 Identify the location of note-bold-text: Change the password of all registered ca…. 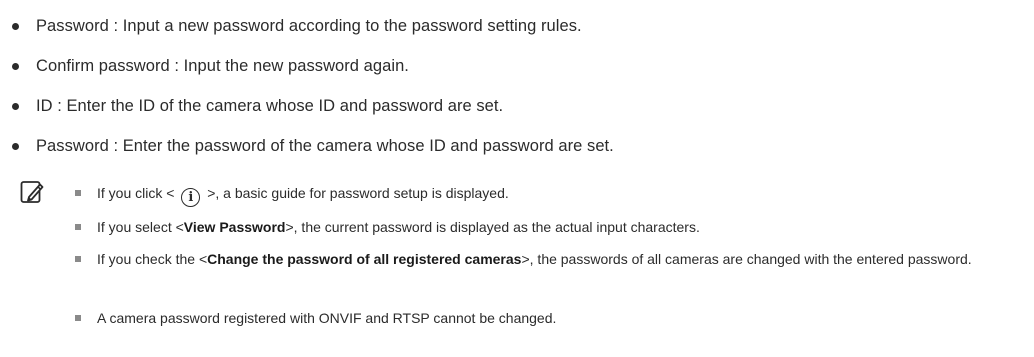
(364, 259).